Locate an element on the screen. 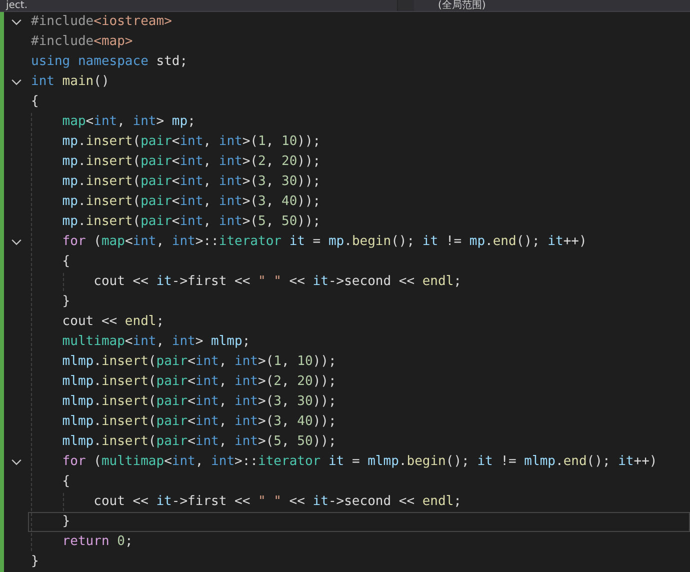 The image size is (690, 572). scope-dropdown: (全局范围) is located at coordinates (552, 5).